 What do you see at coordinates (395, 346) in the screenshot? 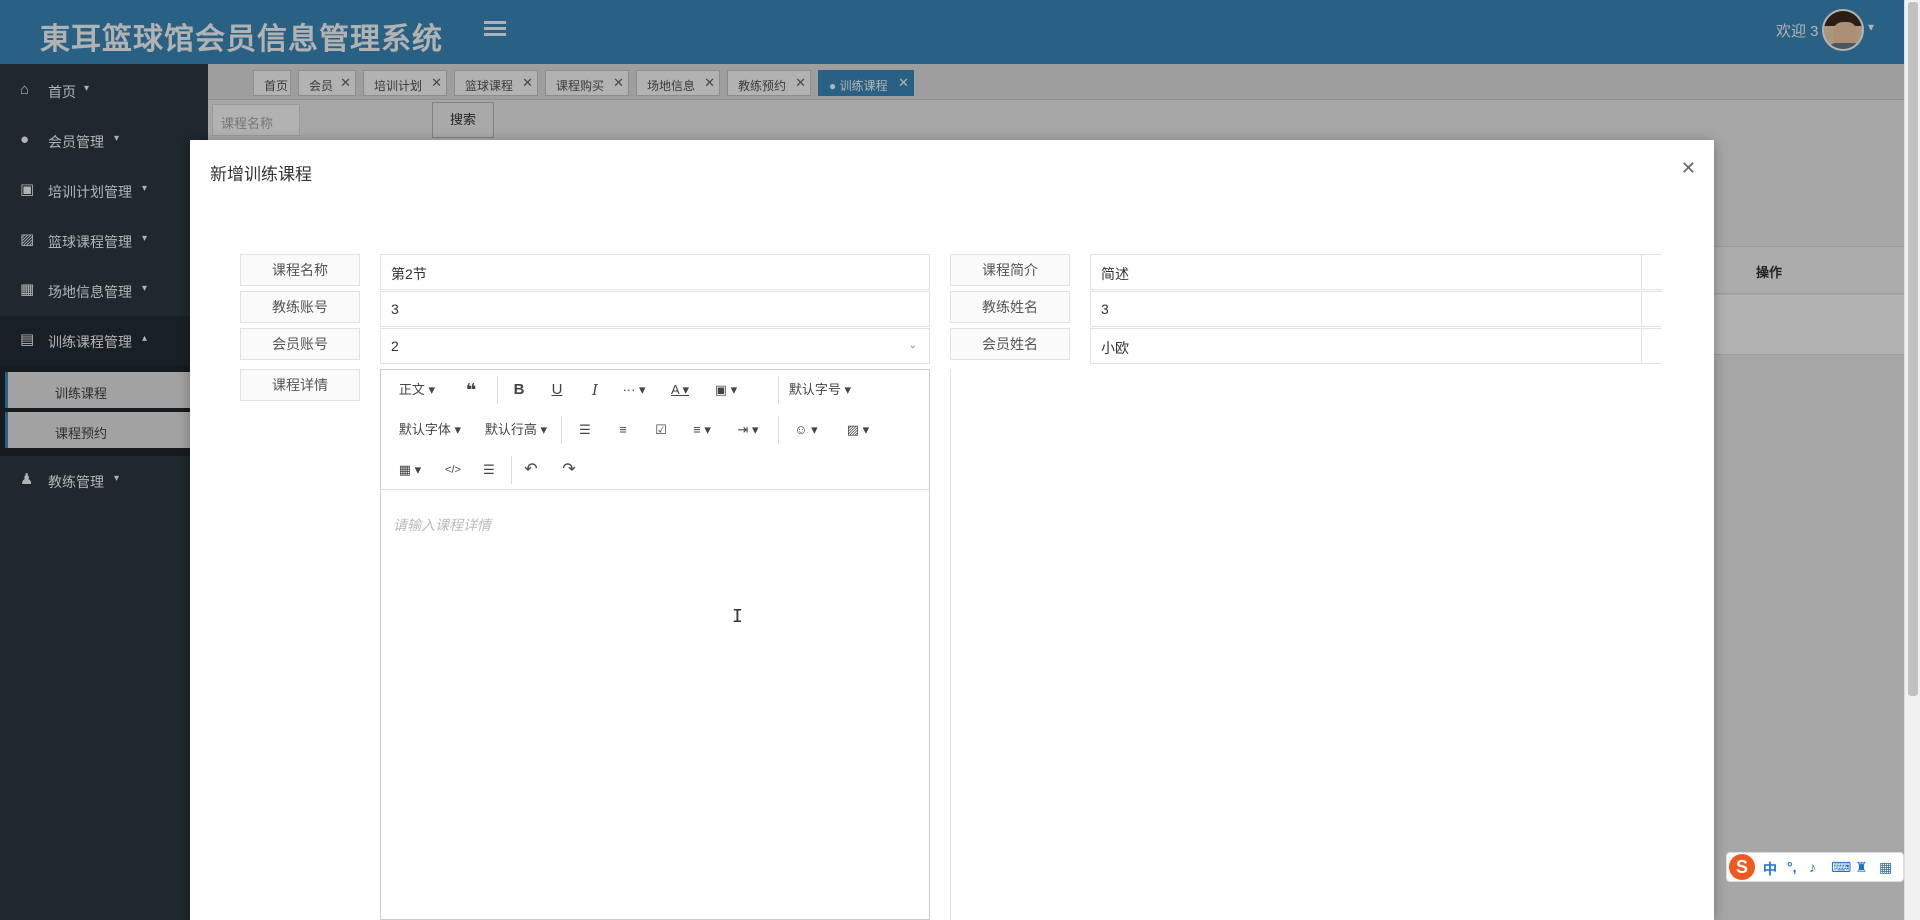
I see `member-account-value: 2` at bounding box center [395, 346].